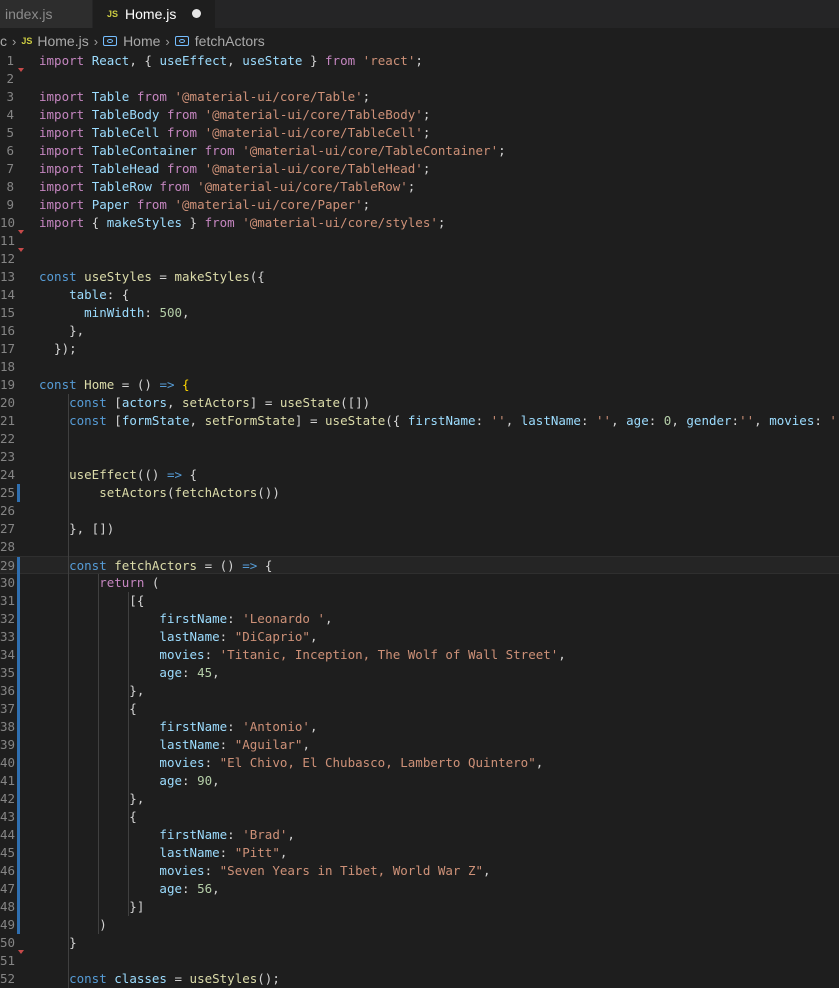  I want to click on breadcrumb-item-home: Home, so click(131, 41).